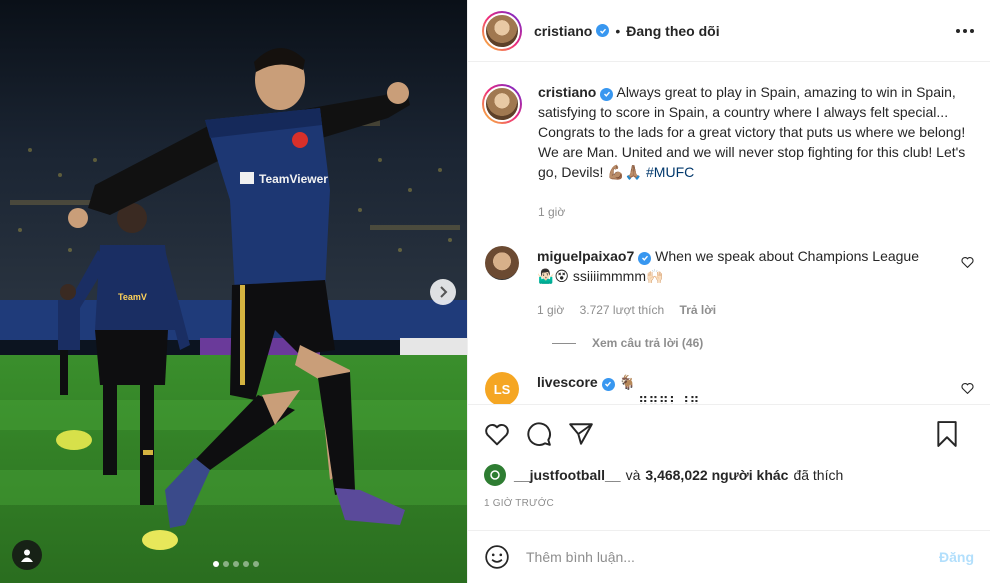 The height and width of the screenshot is (583, 990). I want to click on commenter-avatar, so click(502, 263).